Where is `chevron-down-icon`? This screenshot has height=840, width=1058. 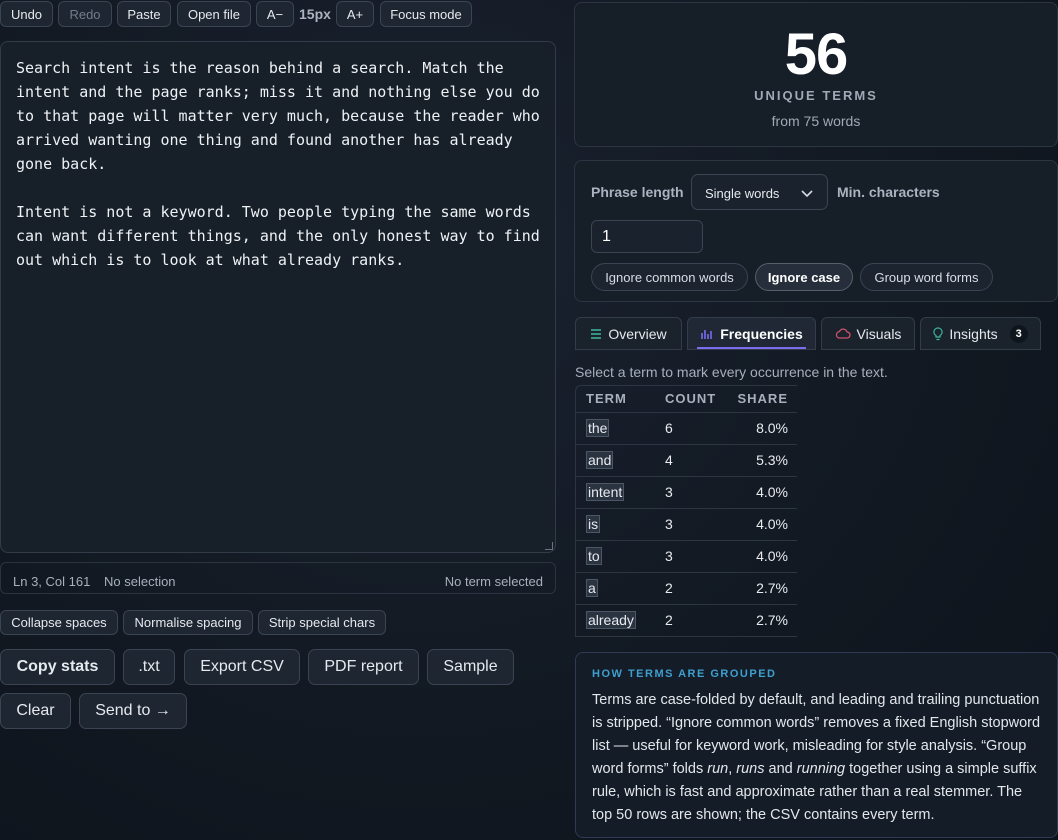
chevron-down-icon is located at coordinates (807, 194).